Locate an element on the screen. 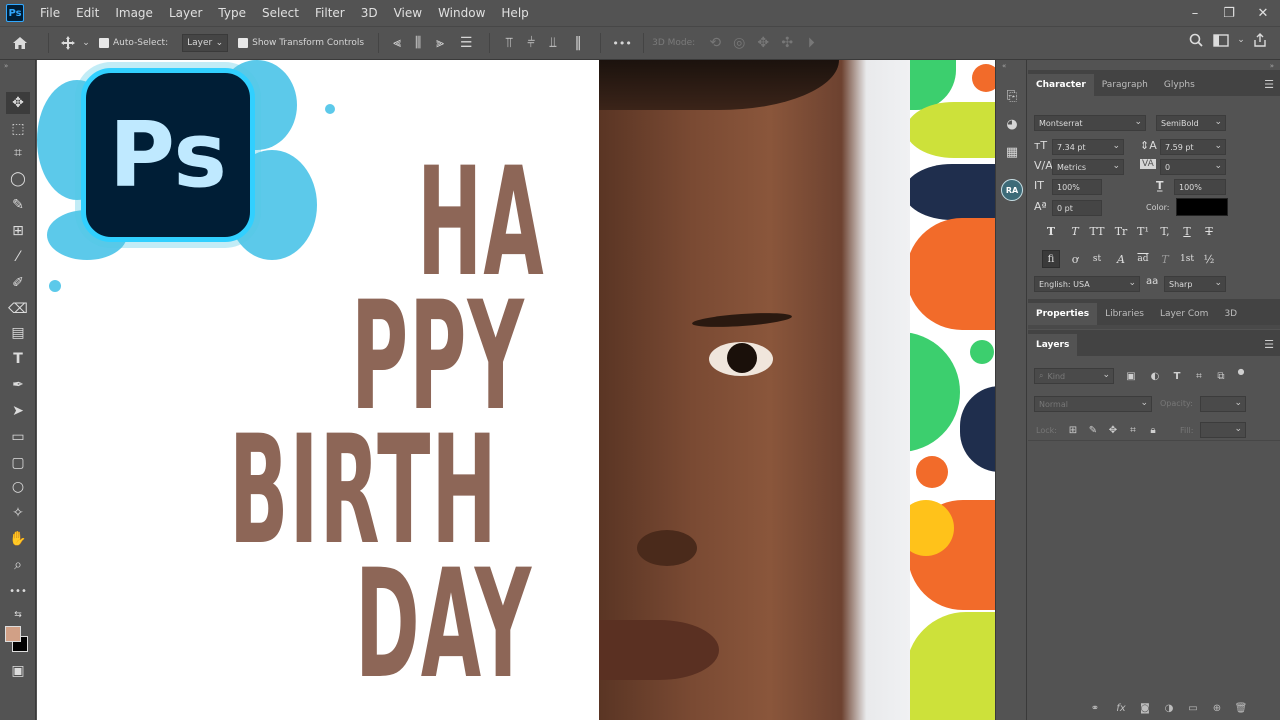  new-group-icon: ▭ is located at coordinates (1193, 708).